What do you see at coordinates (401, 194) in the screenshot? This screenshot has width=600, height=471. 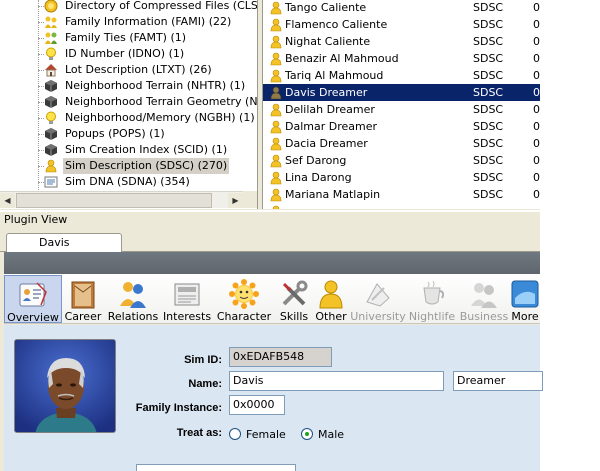 I see `list-item: Mariana Matlapin SDSC 0` at bounding box center [401, 194].